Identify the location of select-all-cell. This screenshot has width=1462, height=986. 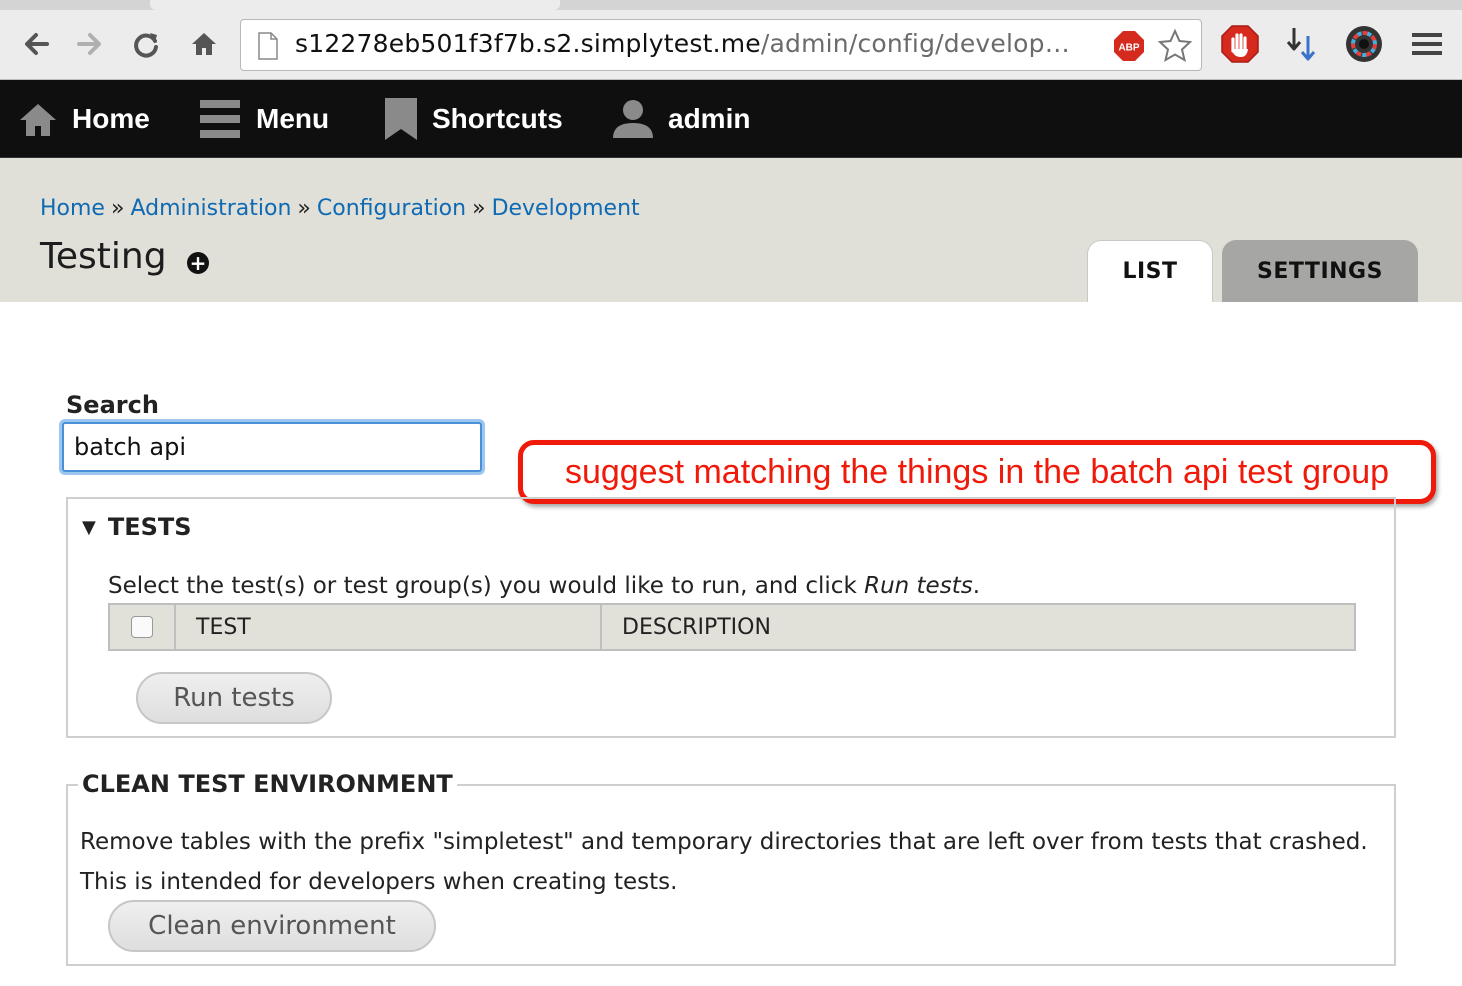
(143, 627).